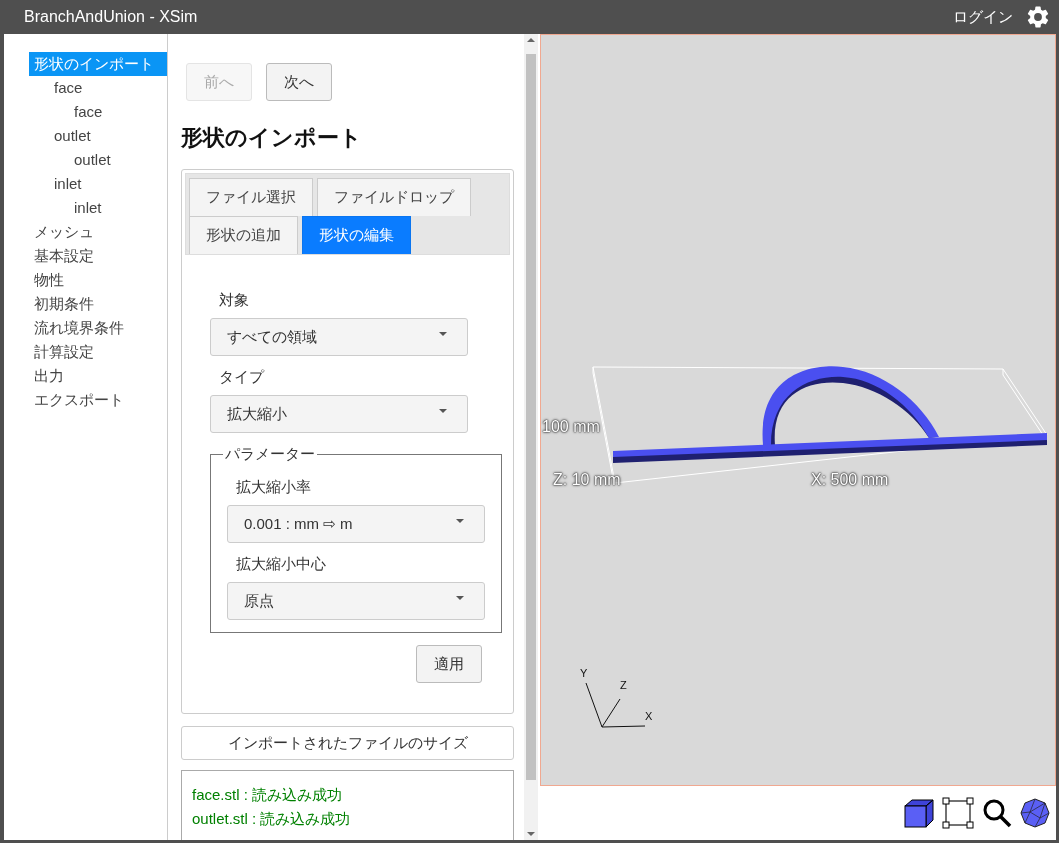  Describe the element at coordinates (98, 376) in the screenshot. I see `tree-item: 出力` at that location.